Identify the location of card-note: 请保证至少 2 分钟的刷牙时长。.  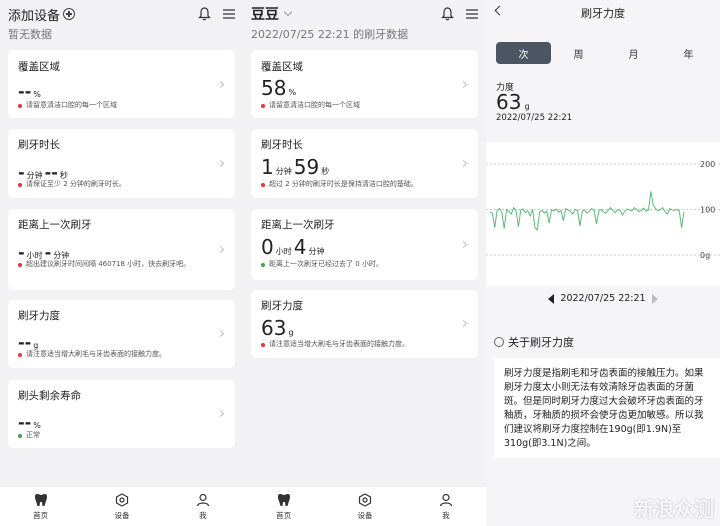
(115, 185).